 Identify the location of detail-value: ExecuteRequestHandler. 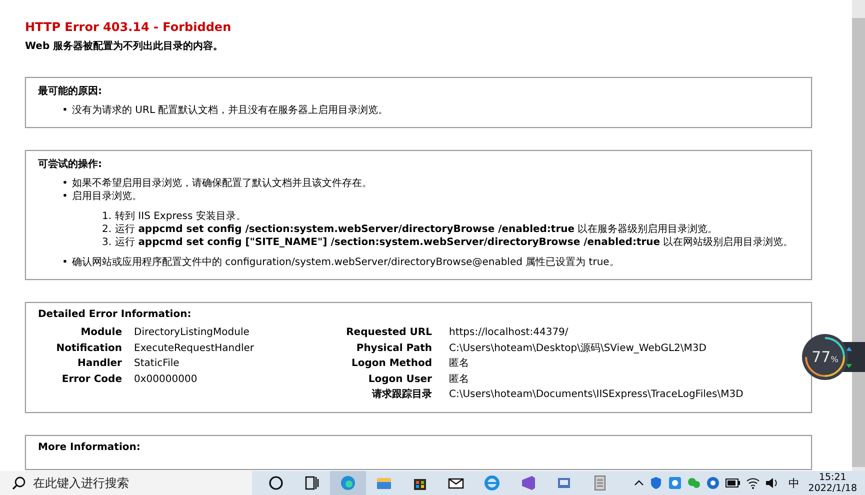
(194, 348).